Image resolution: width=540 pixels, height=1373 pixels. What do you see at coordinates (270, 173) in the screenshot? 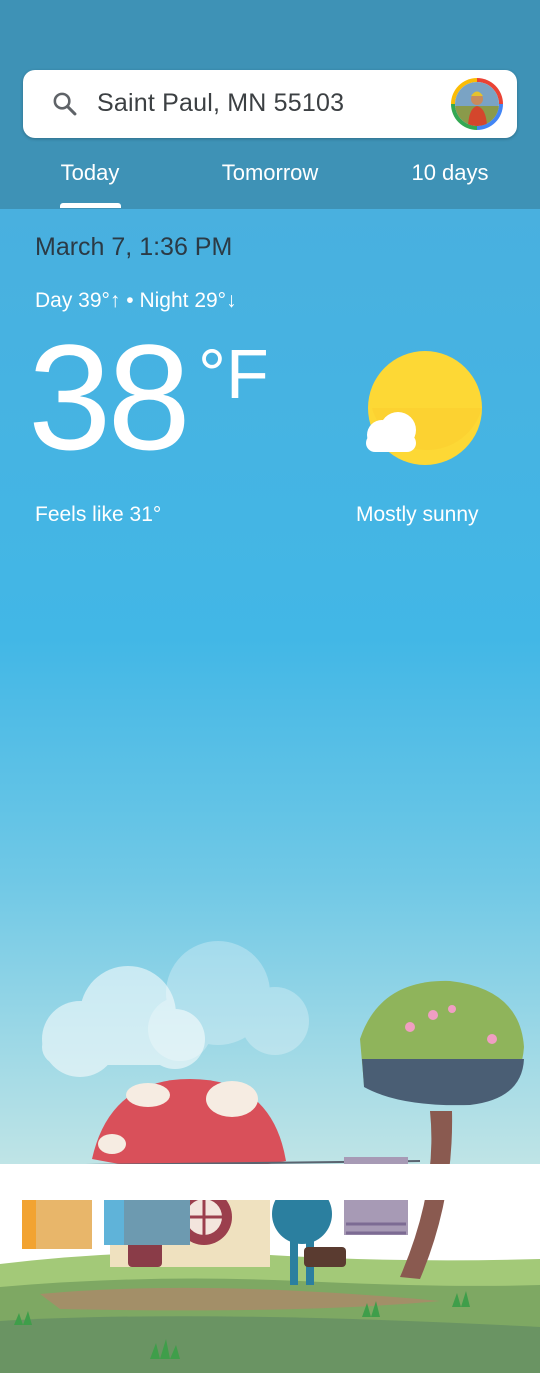
I see `tab-tomorrow: Tomorrow` at bounding box center [270, 173].